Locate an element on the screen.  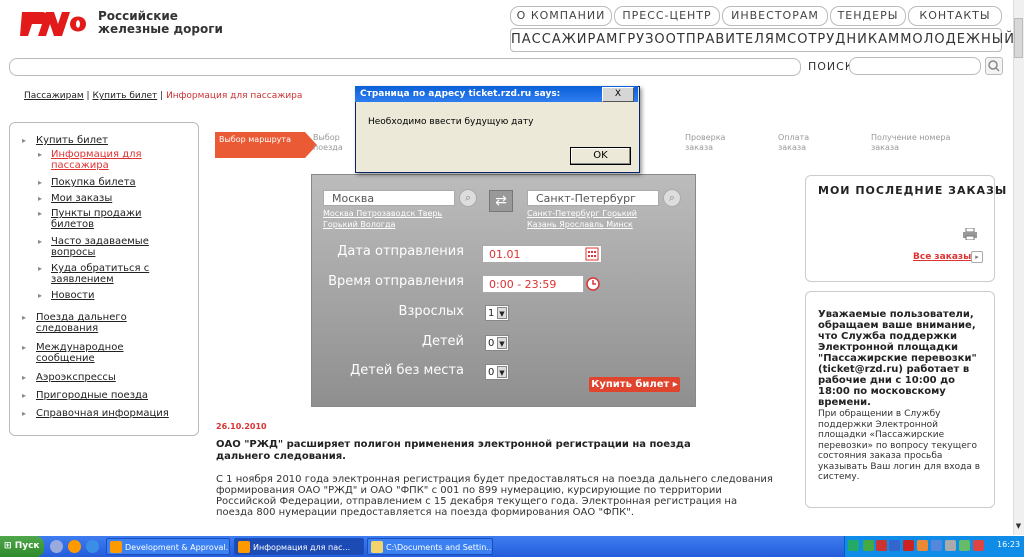
topnav-press: ПРЕСС-ЦЕНТР is located at coordinates (667, 16).